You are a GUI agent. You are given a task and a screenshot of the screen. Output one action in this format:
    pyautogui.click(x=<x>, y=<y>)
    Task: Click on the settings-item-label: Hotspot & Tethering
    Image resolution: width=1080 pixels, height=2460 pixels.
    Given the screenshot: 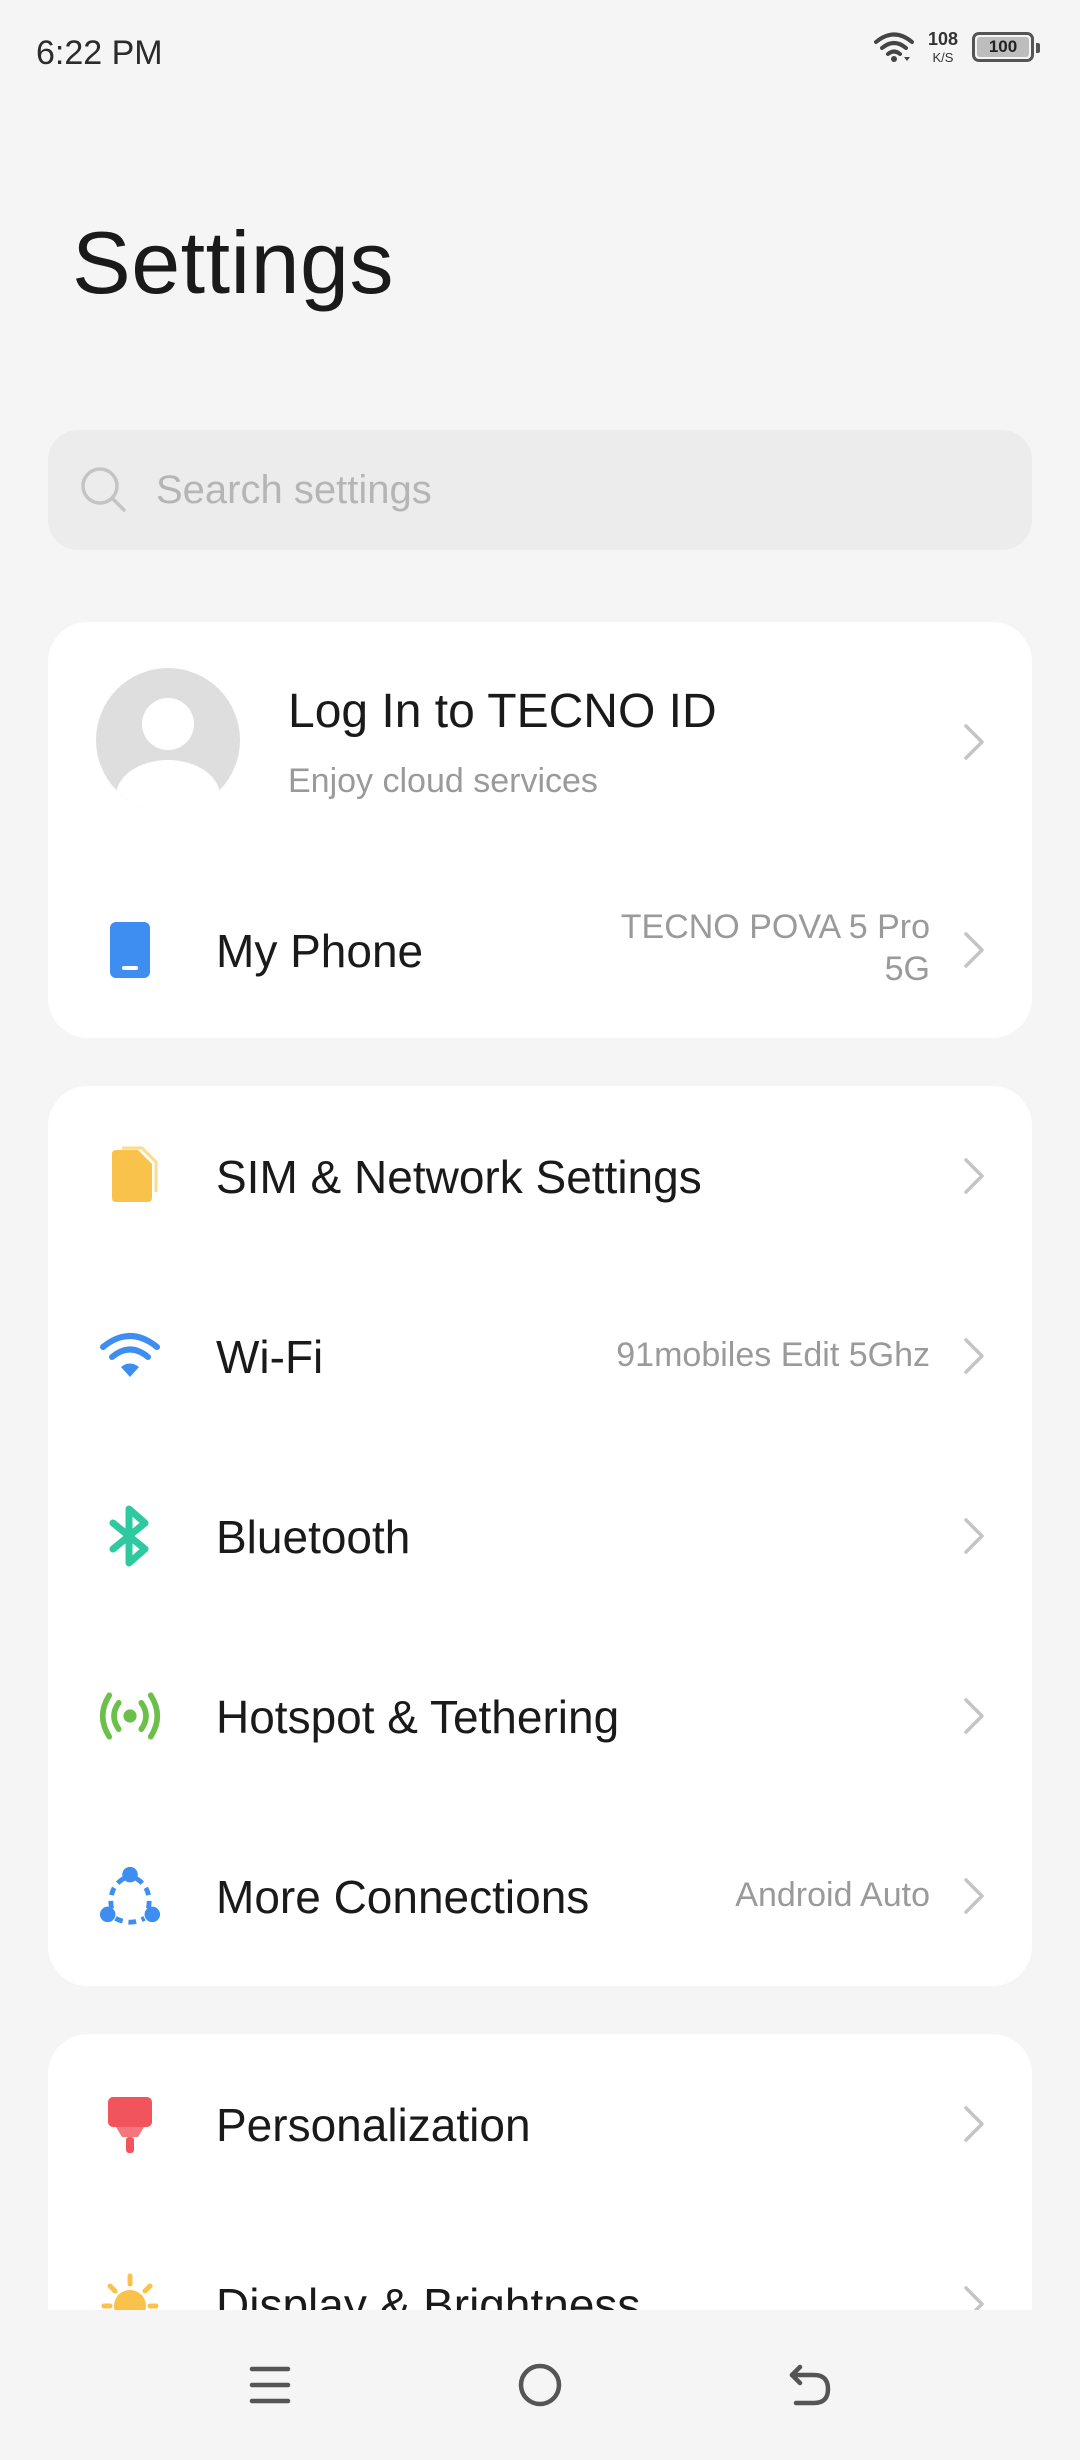 What is the action you would take?
    pyautogui.click(x=418, y=1717)
    